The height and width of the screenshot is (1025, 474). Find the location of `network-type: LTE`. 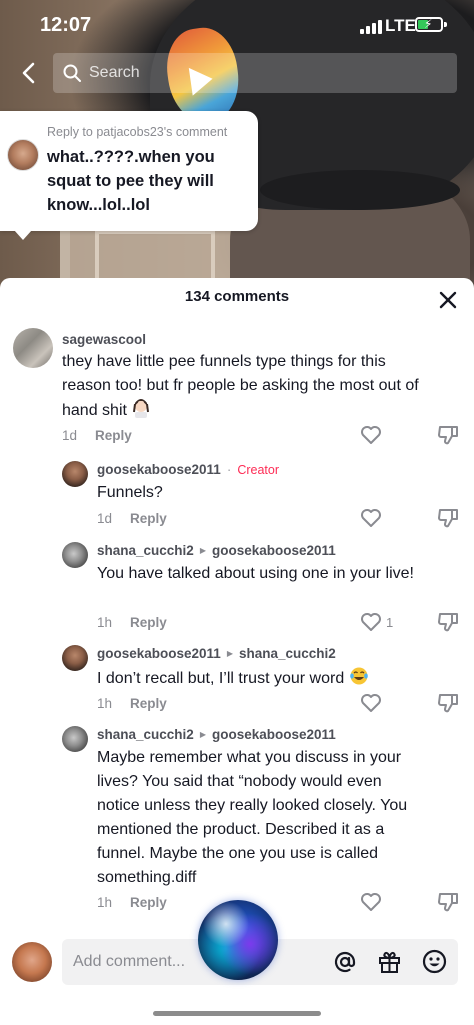

network-type: LTE is located at coordinates (400, 25).